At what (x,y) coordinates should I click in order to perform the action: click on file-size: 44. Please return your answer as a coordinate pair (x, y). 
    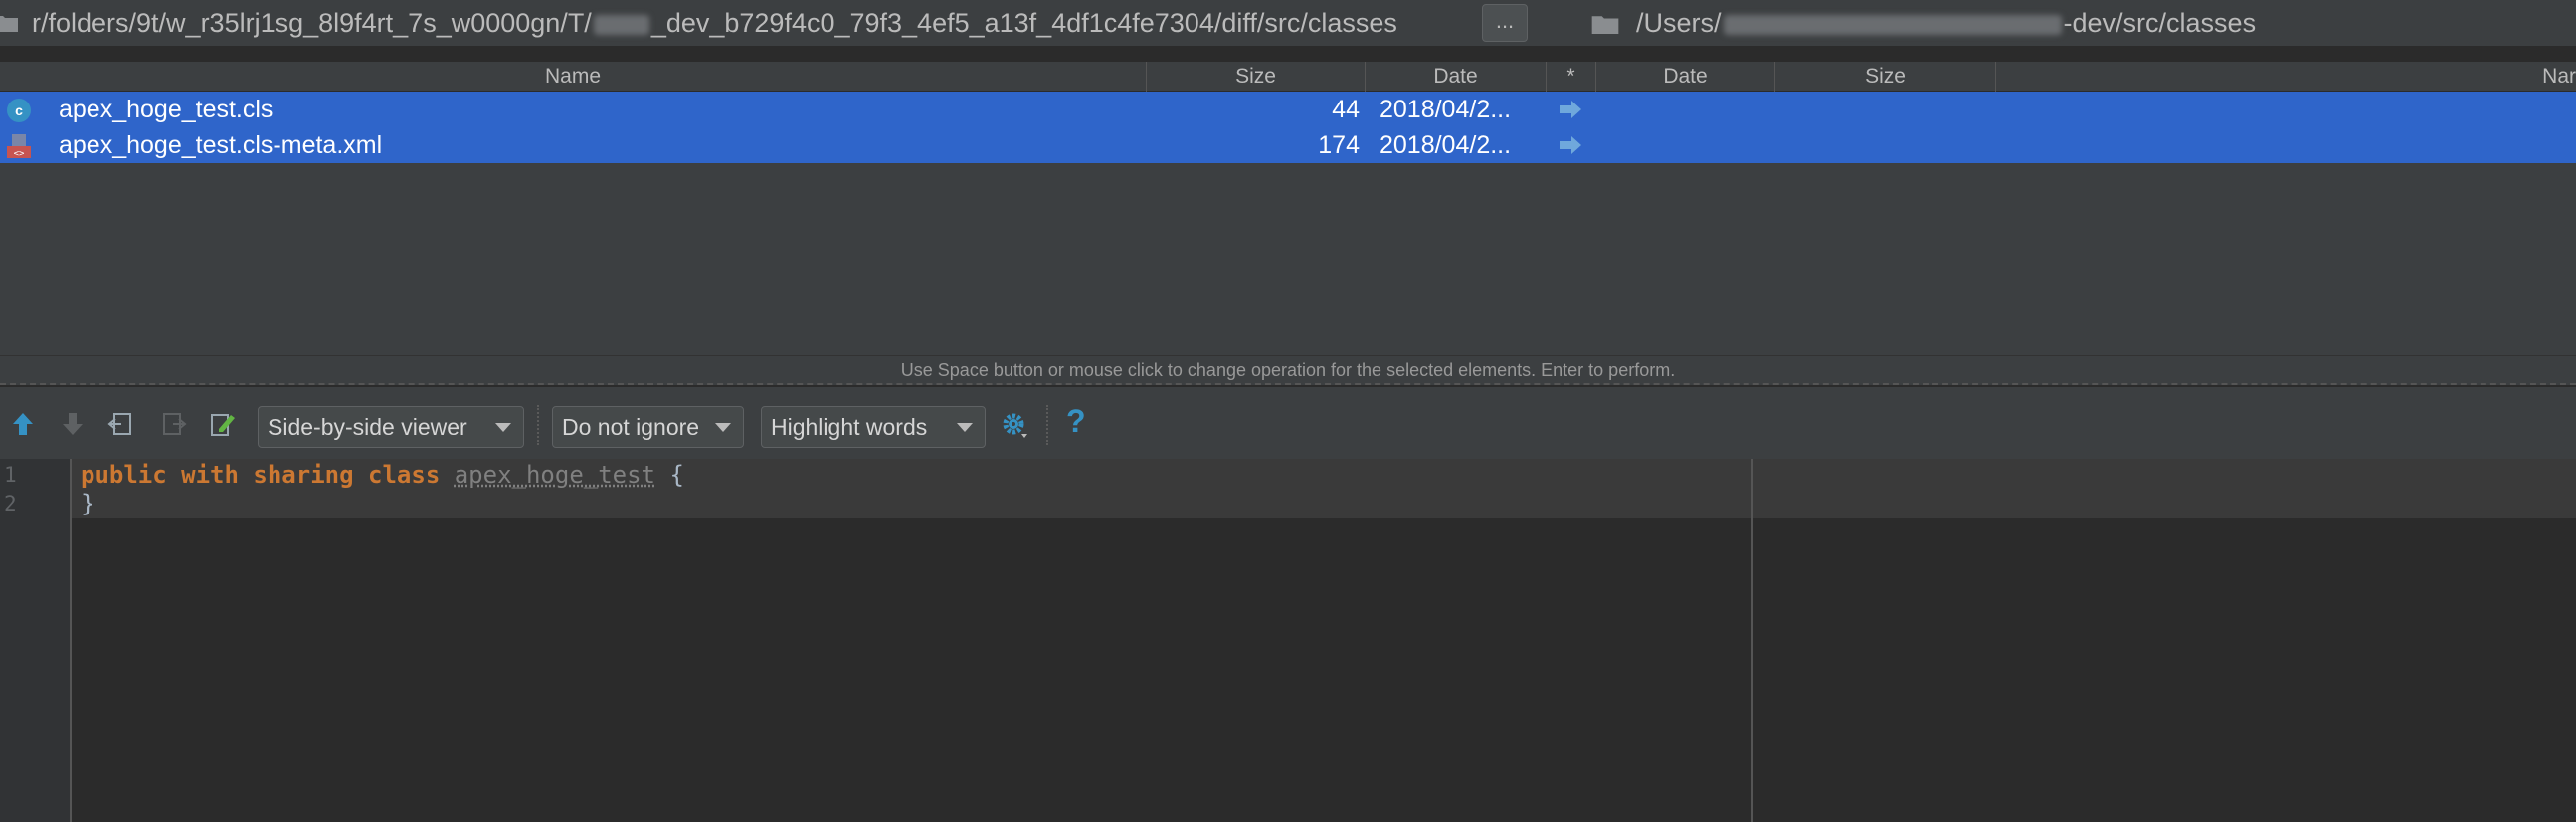
    Looking at the image, I should click on (1346, 109).